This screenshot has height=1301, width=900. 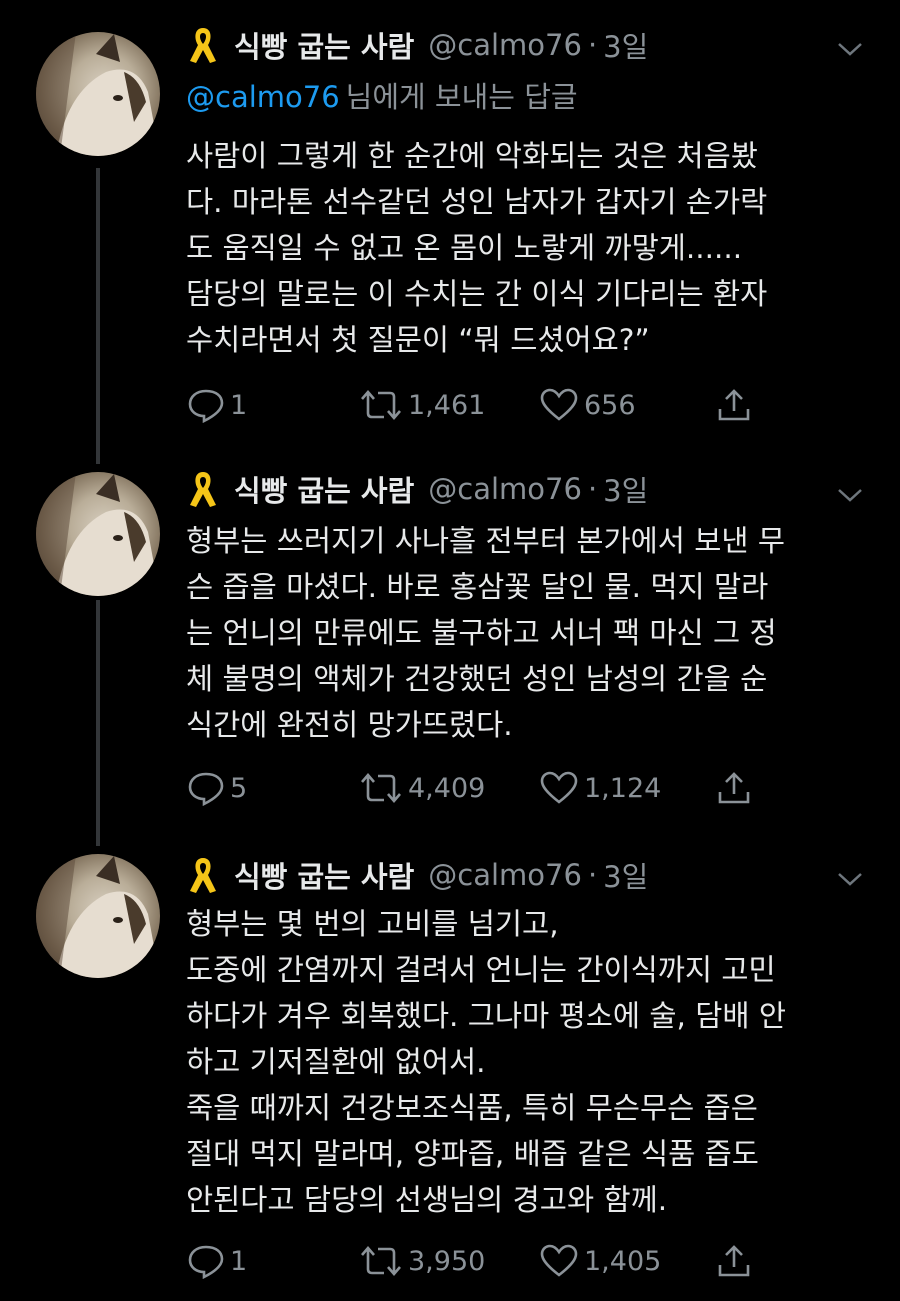 What do you see at coordinates (447, 405) in the screenshot?
I see `retweet-count: 1,461` at bounding box center [447, 405].